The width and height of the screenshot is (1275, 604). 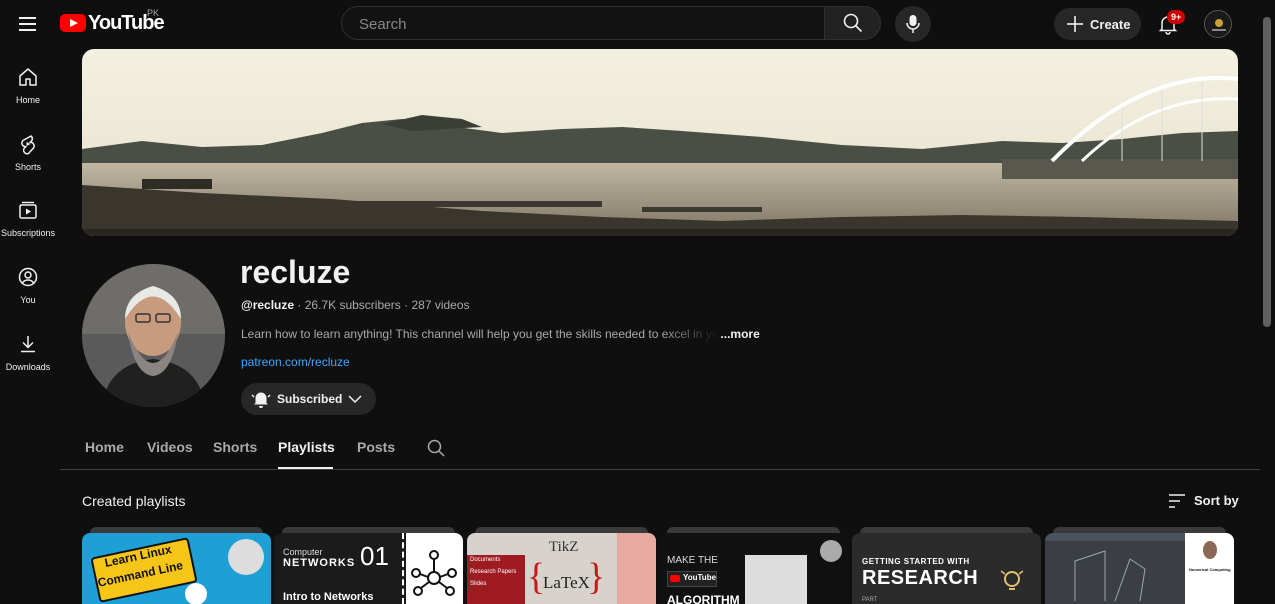 What do you see at coordinates (73, 23) in the screenshot?
I see `youtube-play-icon` at bounding box center [73, 23].